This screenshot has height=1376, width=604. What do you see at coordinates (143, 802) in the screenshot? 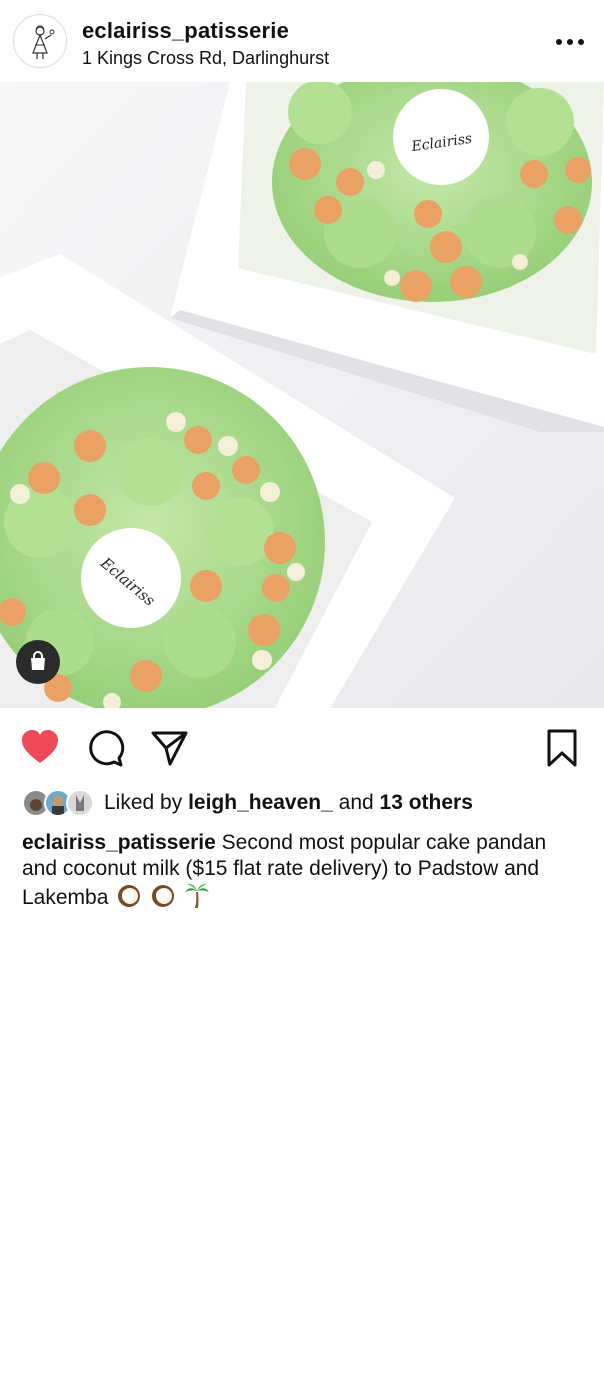
I see `likes-prefix: Liked by` at bounding box center [143, 802].